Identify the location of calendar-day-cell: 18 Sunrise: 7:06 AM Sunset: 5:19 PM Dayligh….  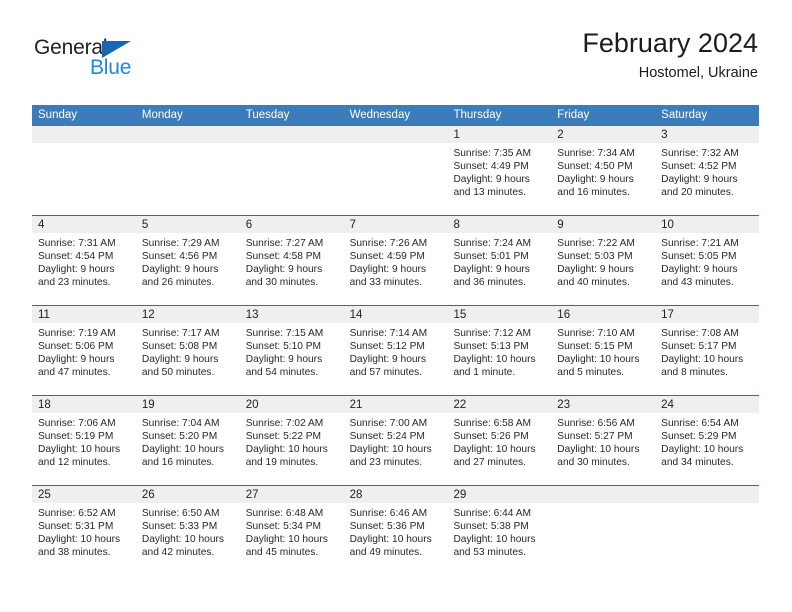
(84, 440).